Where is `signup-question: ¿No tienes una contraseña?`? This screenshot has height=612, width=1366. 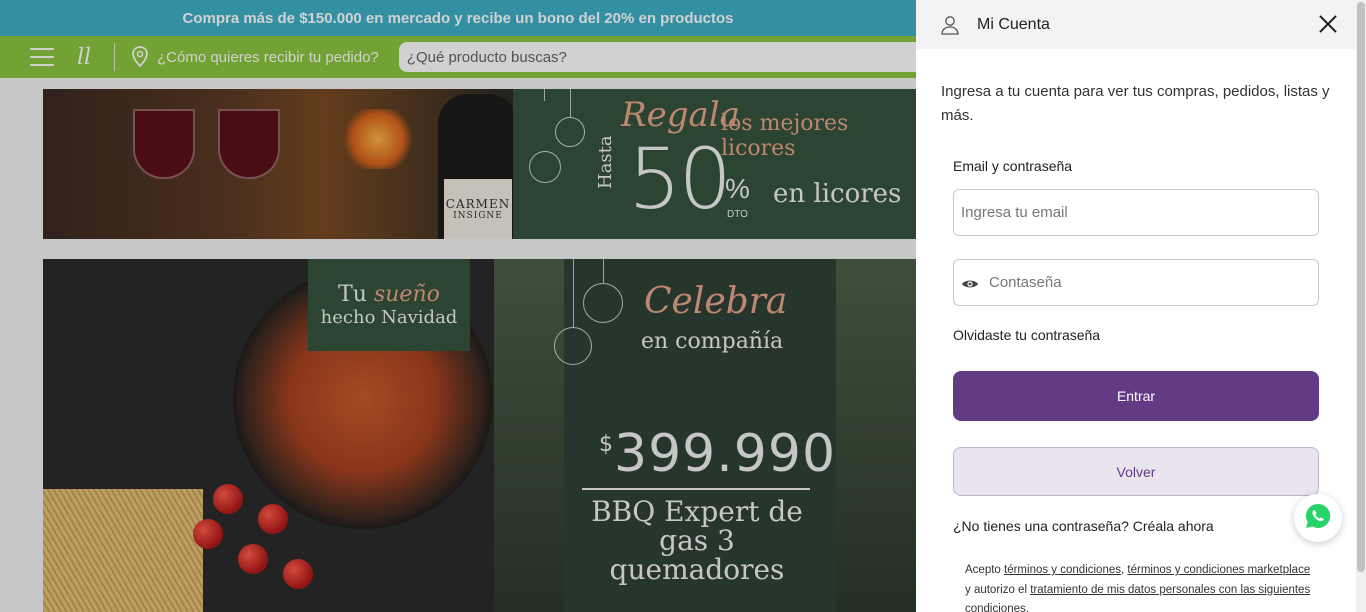
signup-question: ¿No tienes una contraseña? is located at coordinates (1041, 526).